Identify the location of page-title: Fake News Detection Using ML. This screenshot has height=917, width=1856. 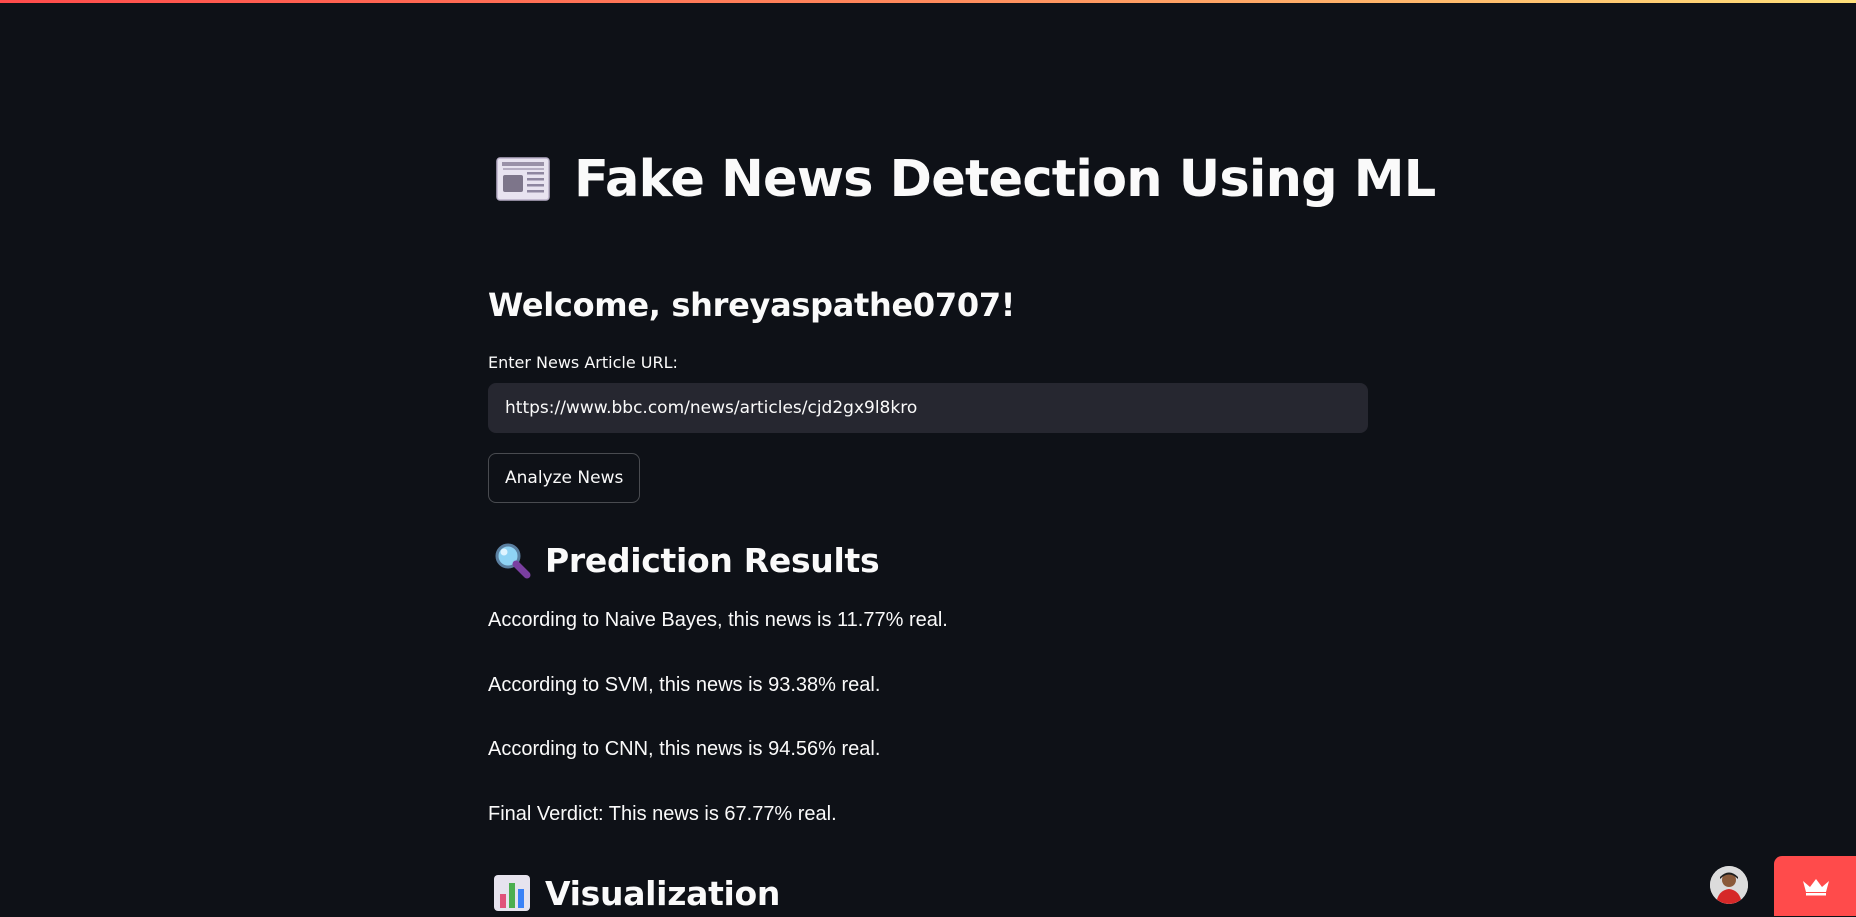
(962, 179).